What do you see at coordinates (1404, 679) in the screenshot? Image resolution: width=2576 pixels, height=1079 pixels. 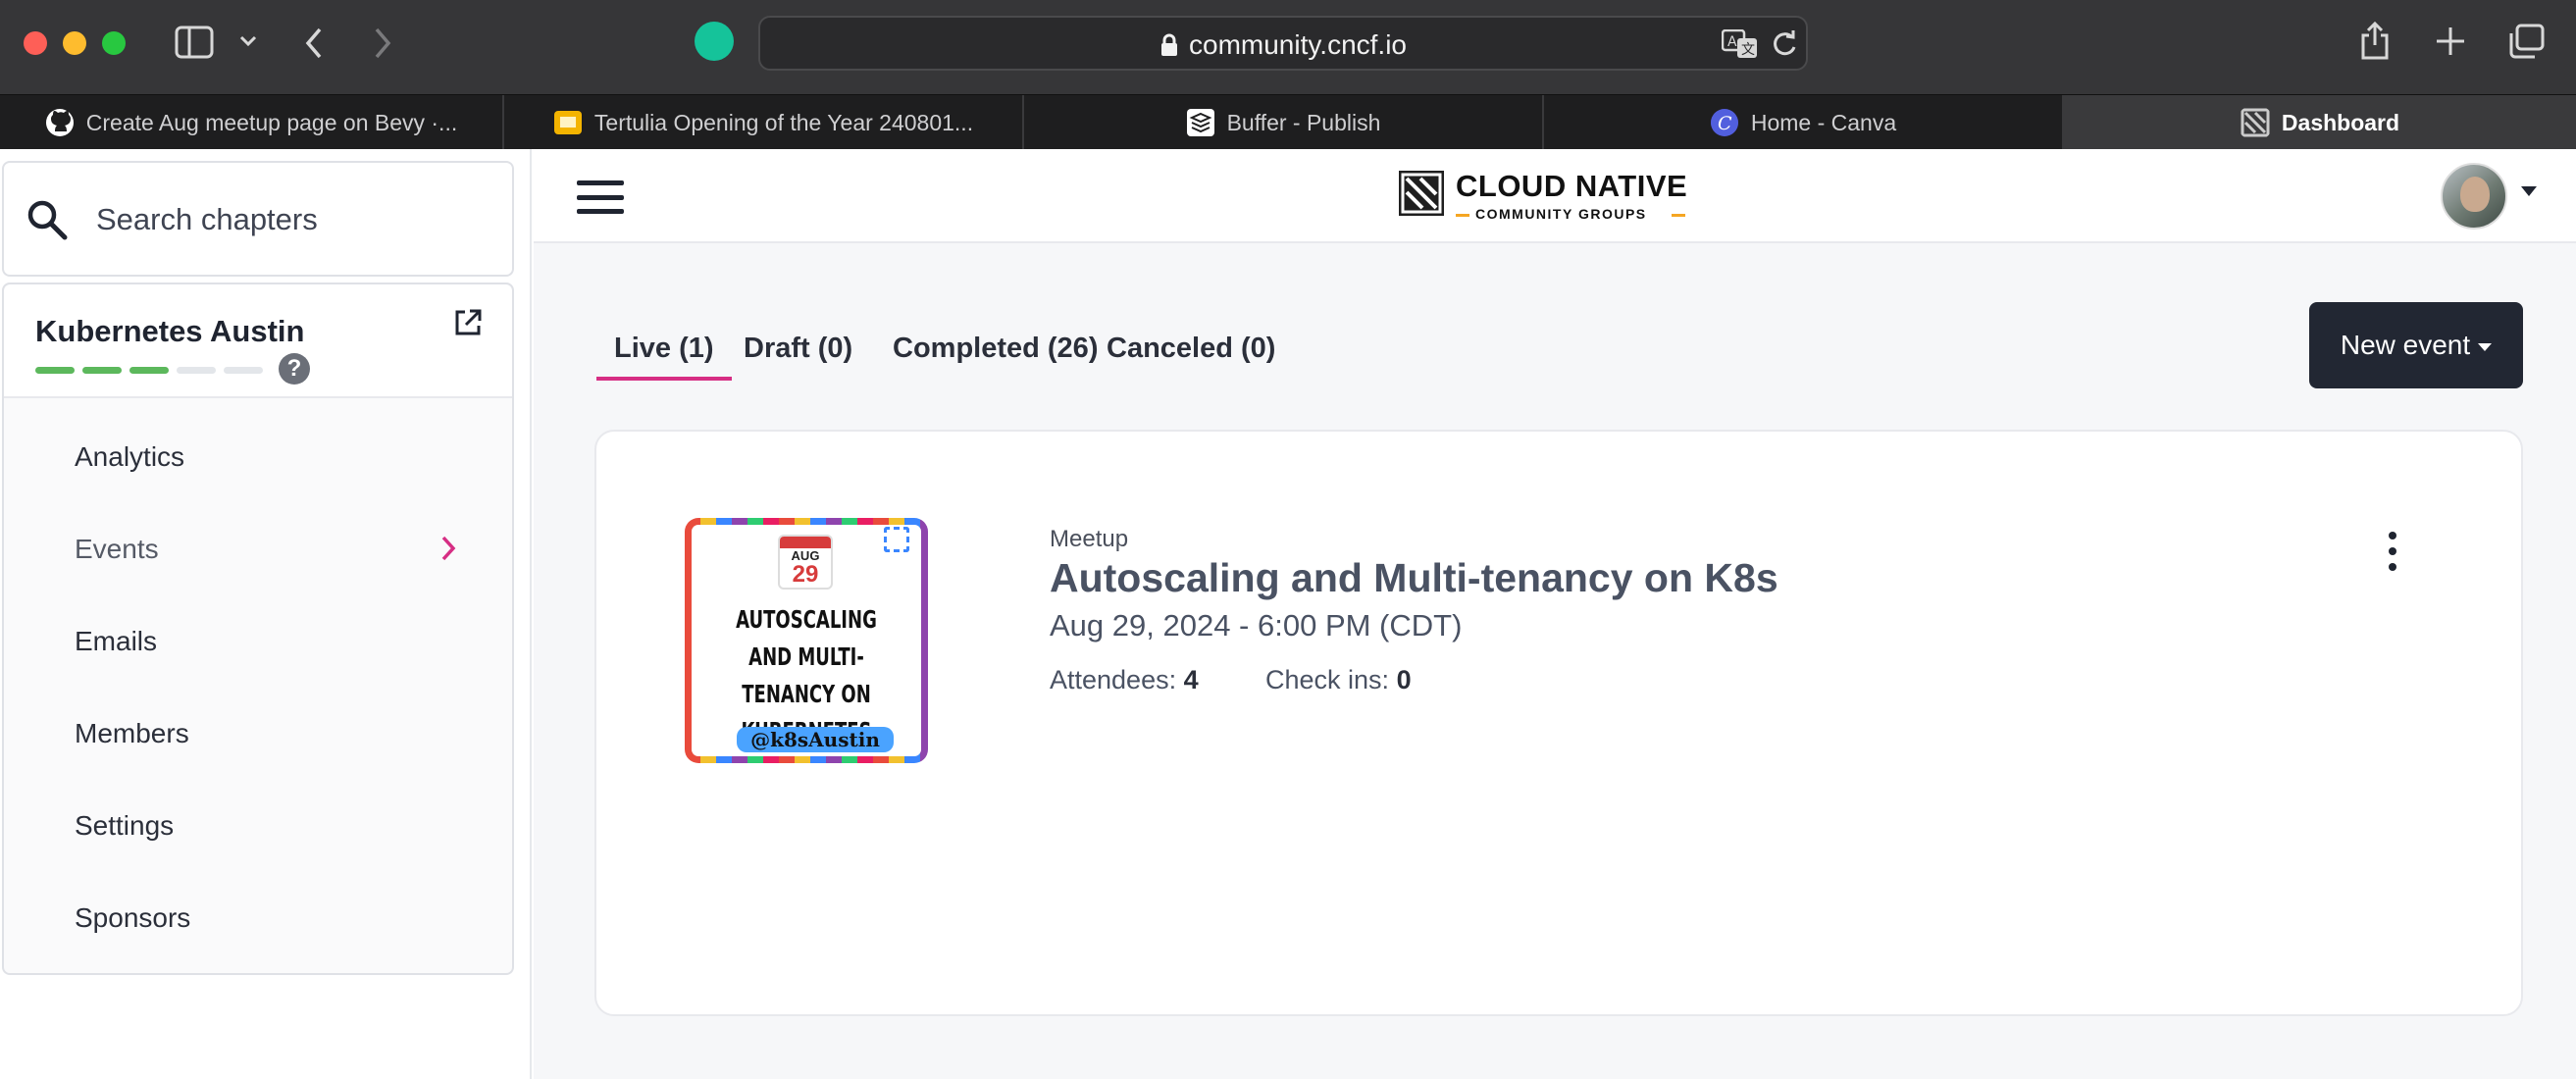 I see `checkins-count: 0` at bounding box center [1404, 679].